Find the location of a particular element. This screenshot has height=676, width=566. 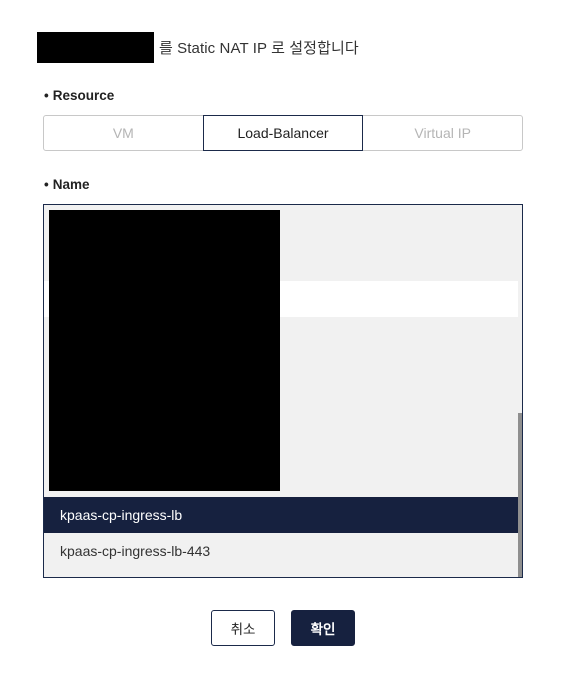

confirm-button: 확인 is located at coordinates (323, 628).